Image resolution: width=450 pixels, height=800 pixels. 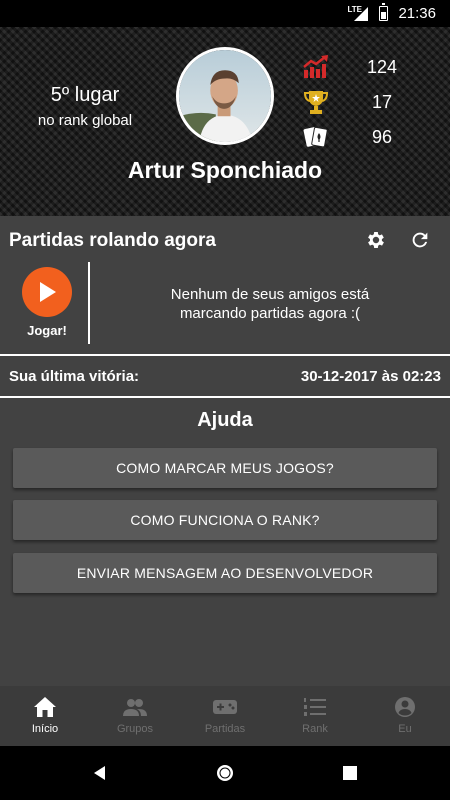 I want to click on stat-value: 96, so click(x=382, y=136).